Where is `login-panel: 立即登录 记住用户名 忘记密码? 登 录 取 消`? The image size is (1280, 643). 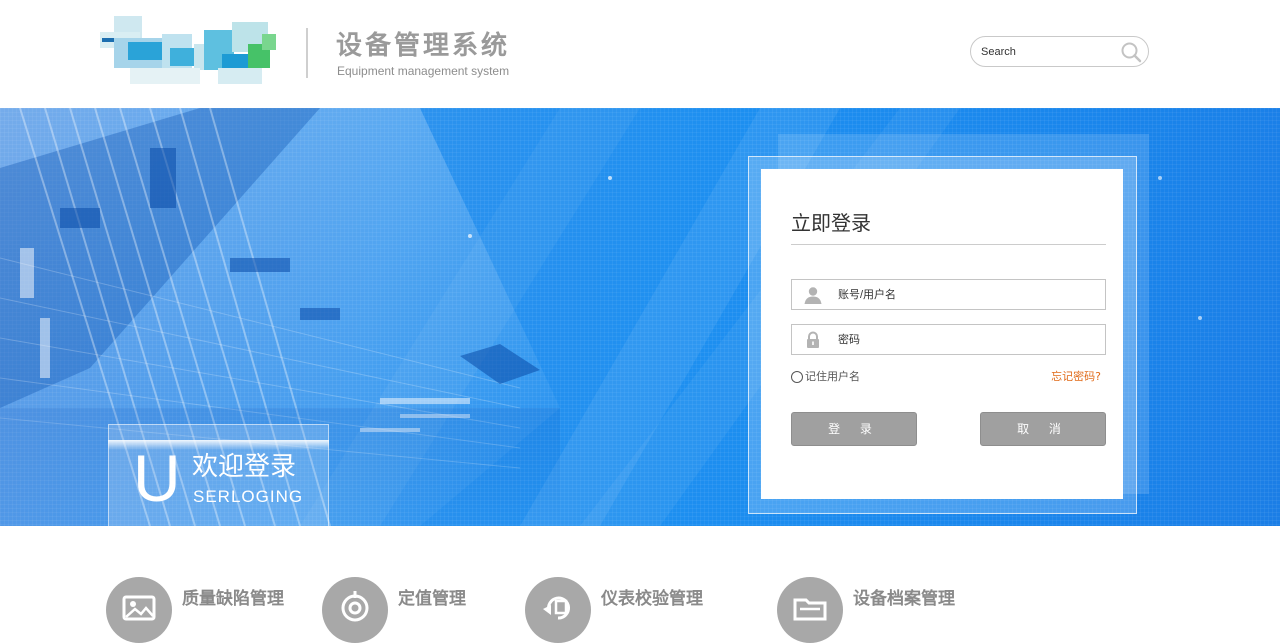 login-panel: 立即登录 记住用户名 忘记密码? 登 录 取 消 is located at coordinates (942, 334).